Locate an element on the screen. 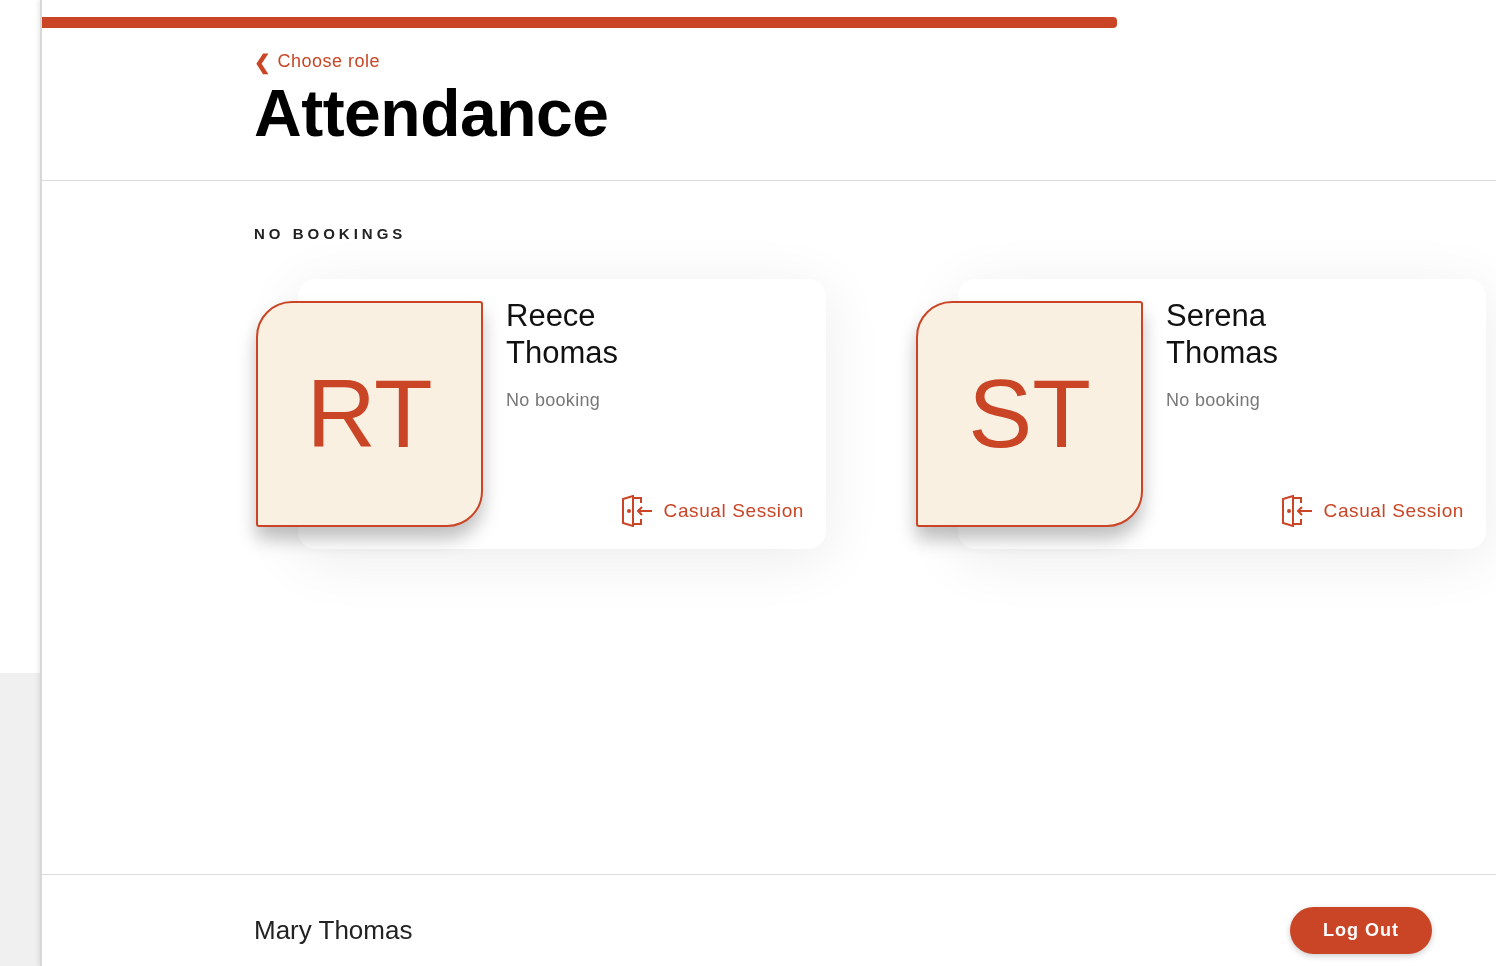 This screenshot has width=1496, height=966. person-name: Reece Thomas is located at coordinates (562, 334).